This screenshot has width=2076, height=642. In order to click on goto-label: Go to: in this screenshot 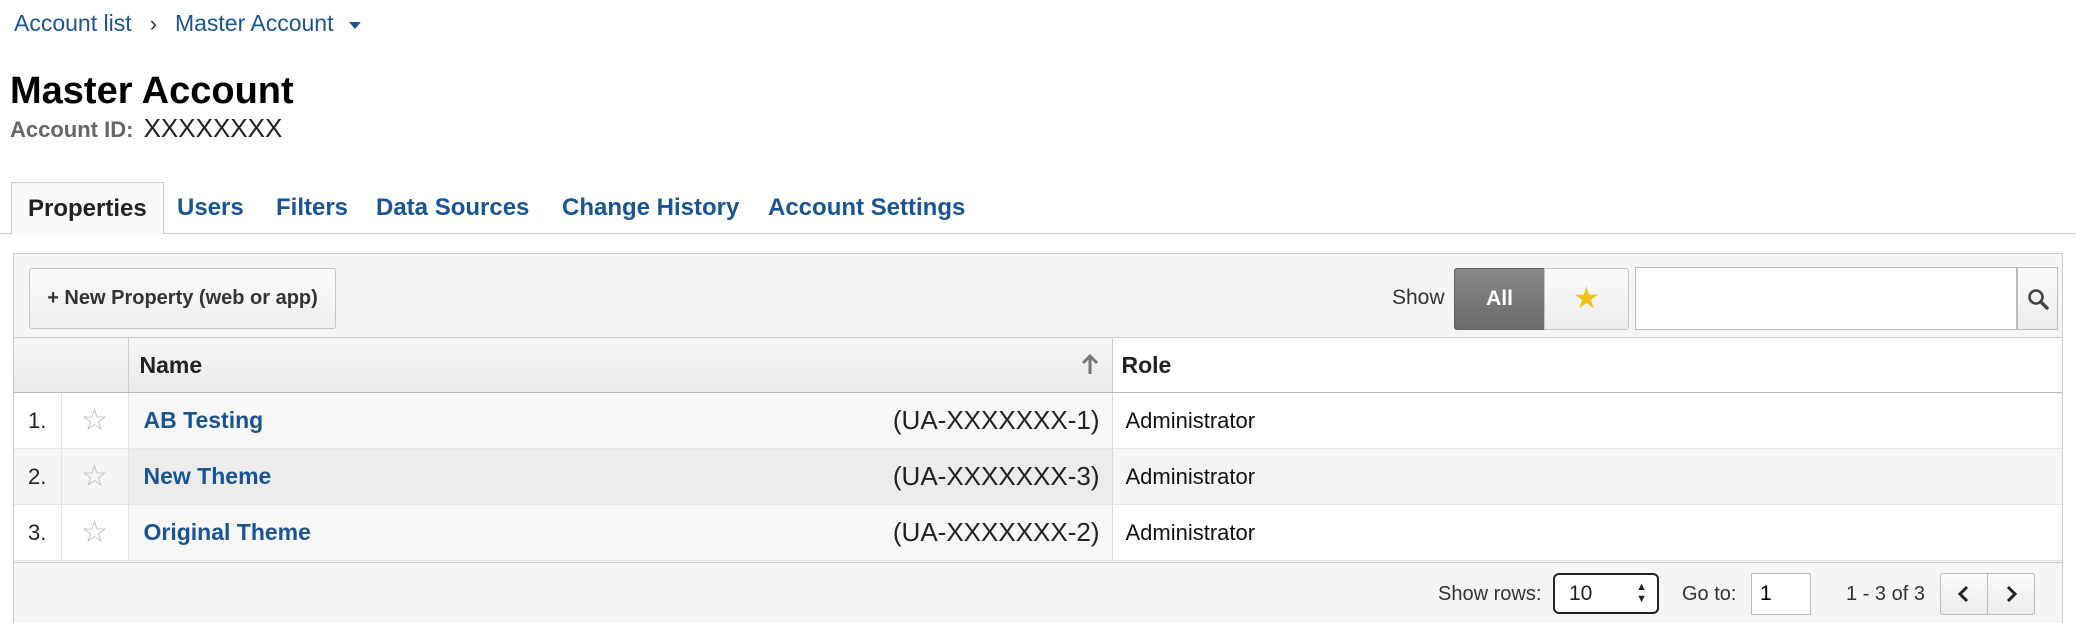, I will do `click(1709, 594)`.